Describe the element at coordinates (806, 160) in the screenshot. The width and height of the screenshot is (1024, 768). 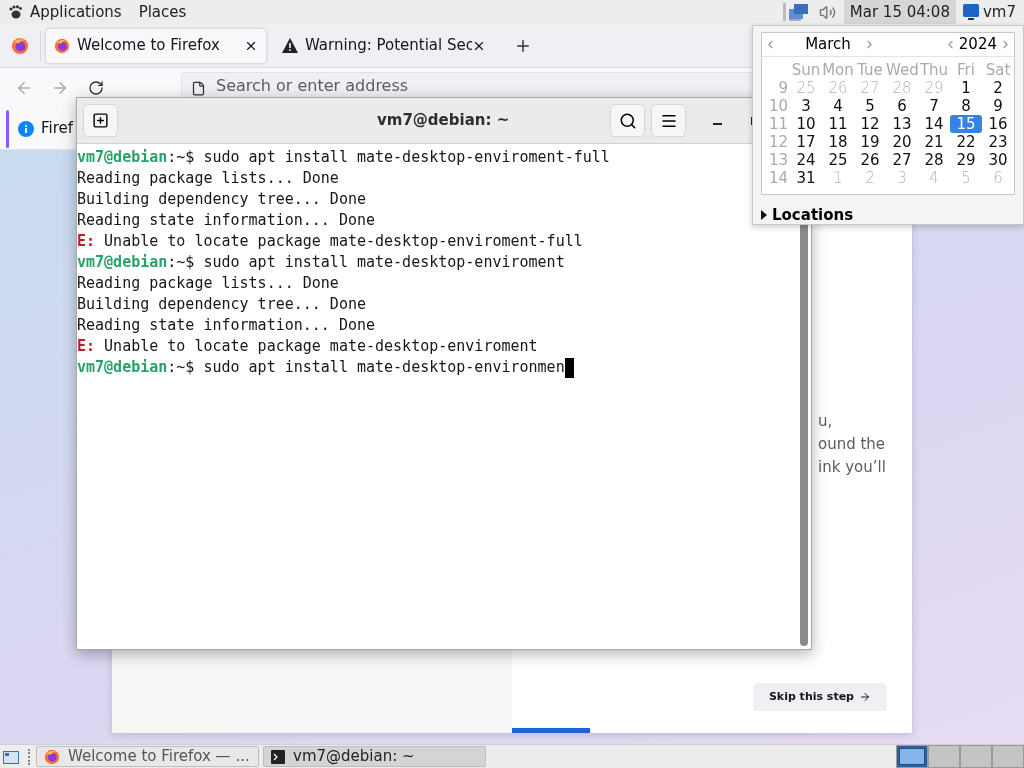
I see `calendar-day: 24` at that location.